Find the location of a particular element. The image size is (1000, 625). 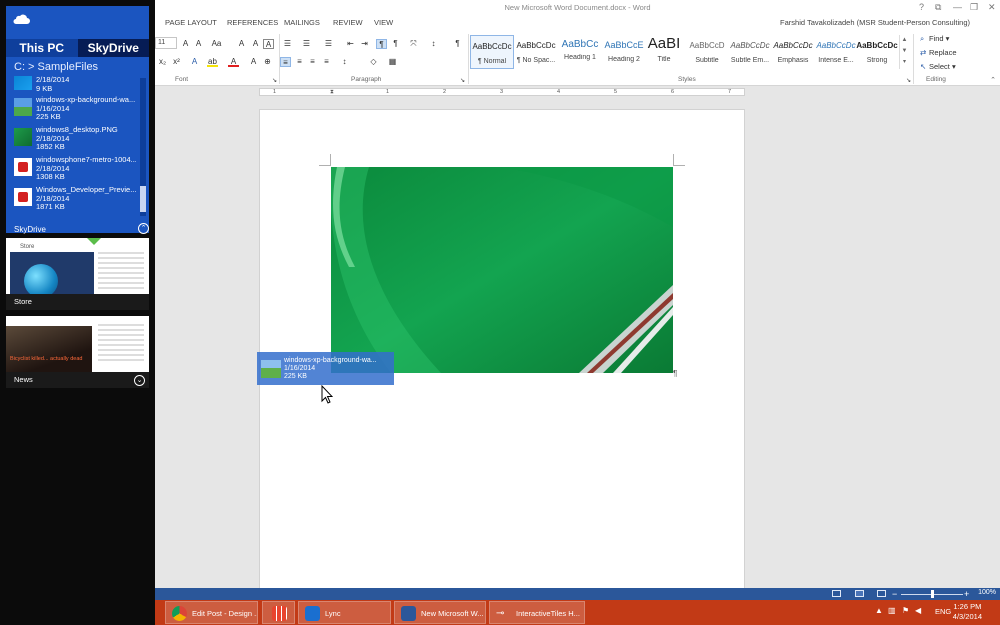

subscript-icon: x₂ is located at coordinates (162, 62).